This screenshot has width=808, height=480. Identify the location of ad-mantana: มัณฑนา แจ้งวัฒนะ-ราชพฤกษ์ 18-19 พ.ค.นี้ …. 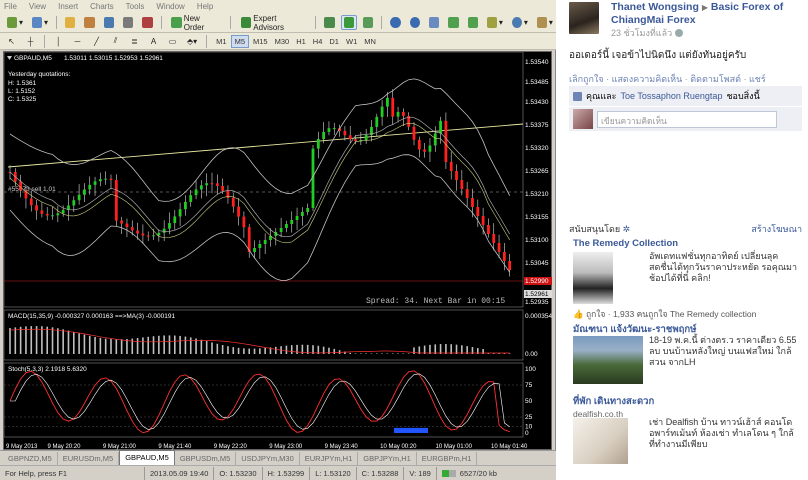
(688, 357).